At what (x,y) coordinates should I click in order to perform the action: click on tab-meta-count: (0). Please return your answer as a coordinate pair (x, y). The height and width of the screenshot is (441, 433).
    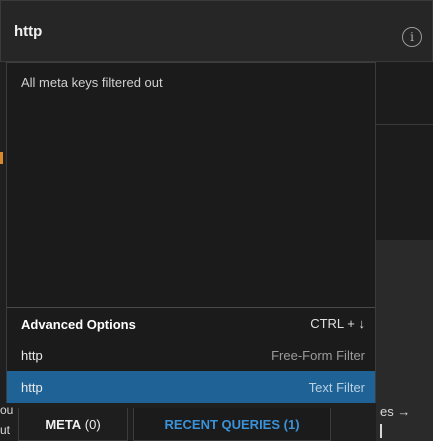
    Looking at the image, I should click on (91, 424).